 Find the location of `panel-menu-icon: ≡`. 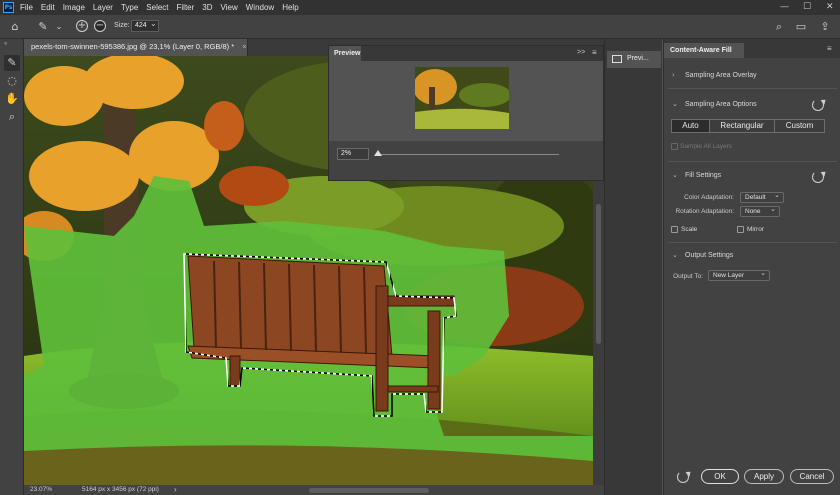

panel-menu-icon: ≡ is located at coordinates (594, 52).